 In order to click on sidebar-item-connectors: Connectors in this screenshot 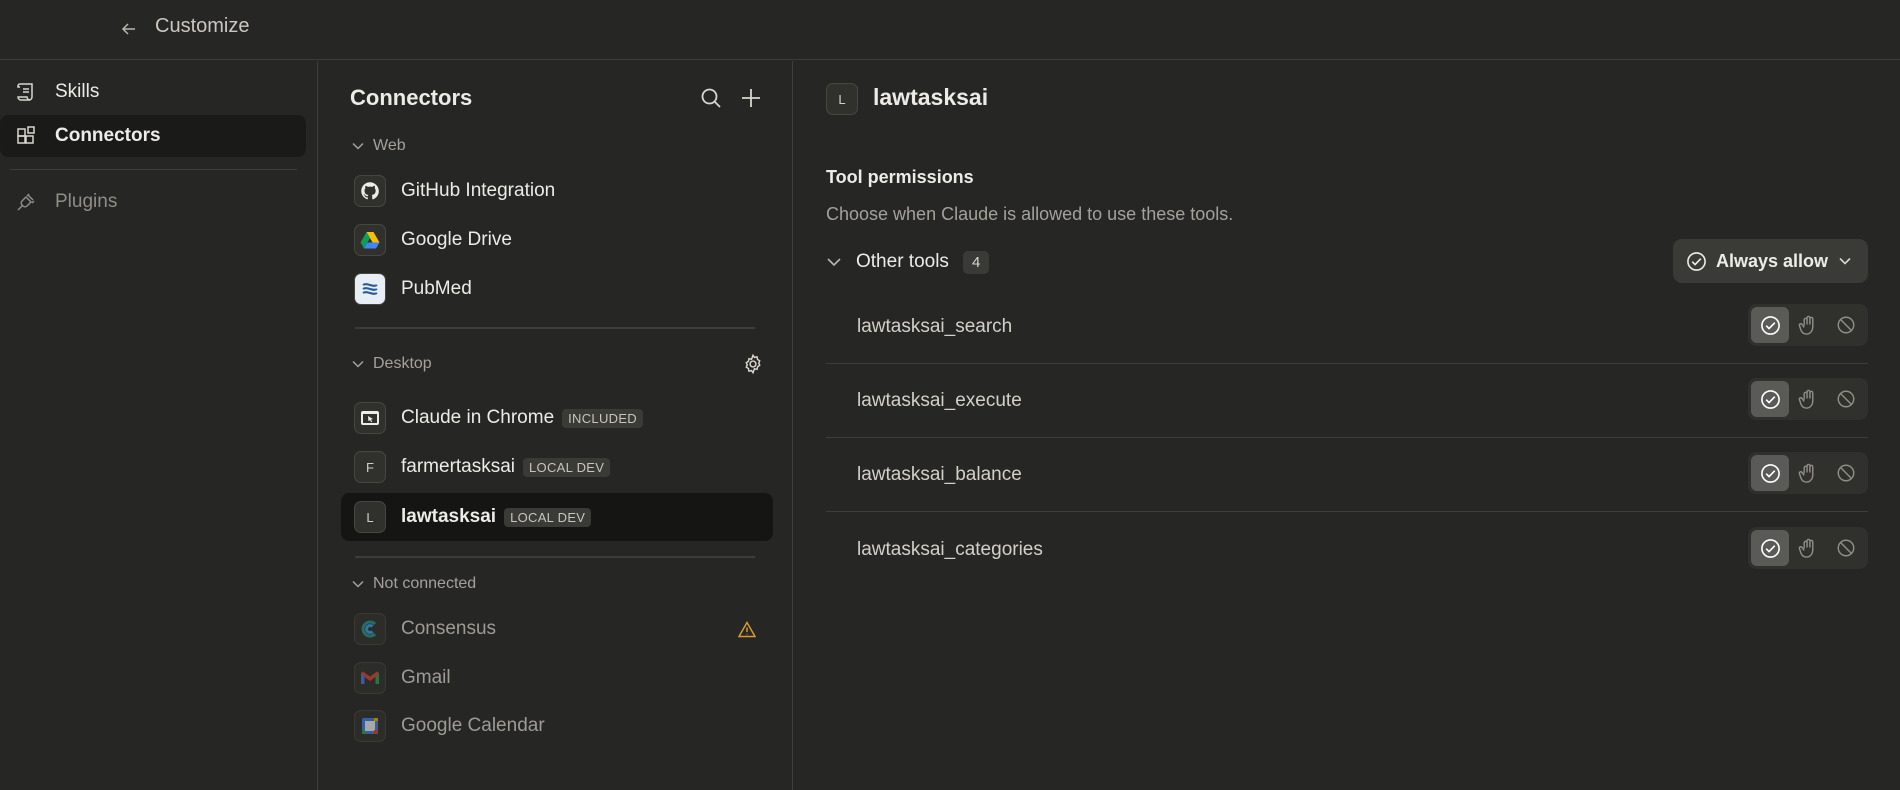, I will do `click(153, 136)`.